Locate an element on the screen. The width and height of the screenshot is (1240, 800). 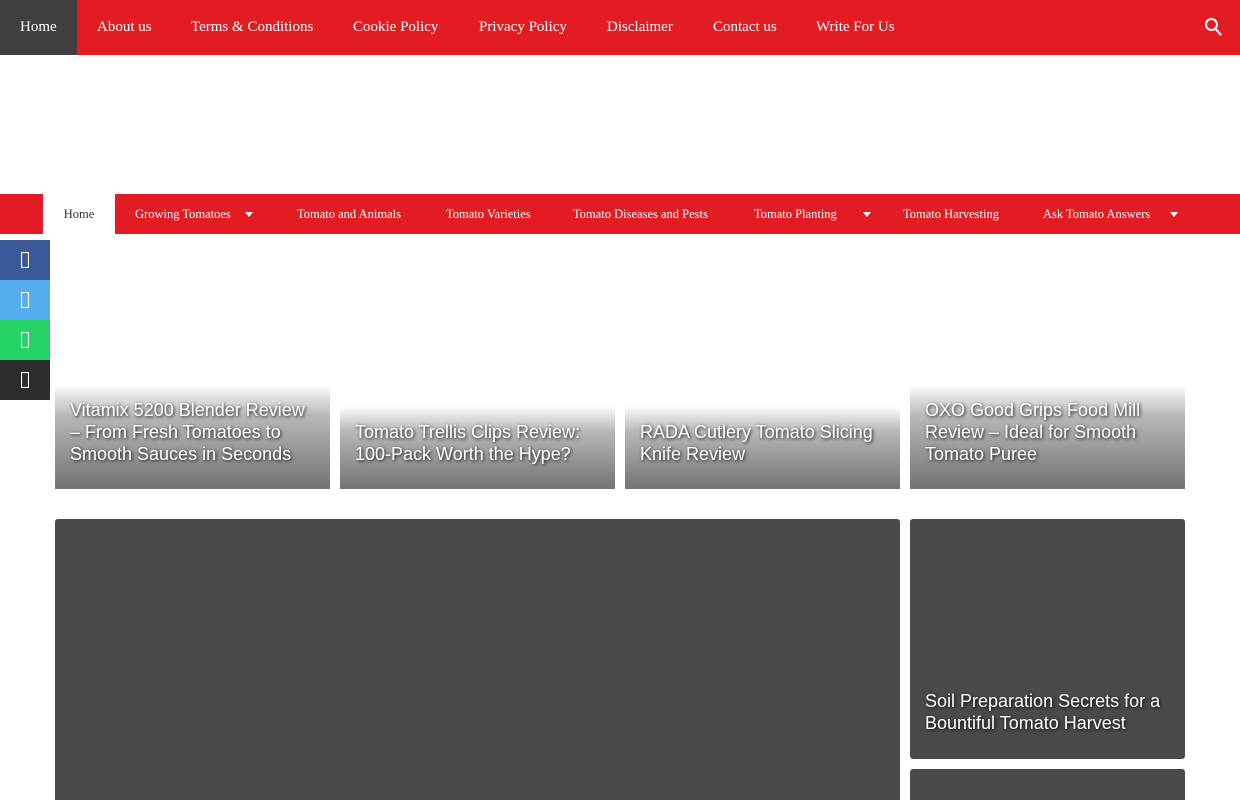
facebook-icon is located at coordinates (25, 260).